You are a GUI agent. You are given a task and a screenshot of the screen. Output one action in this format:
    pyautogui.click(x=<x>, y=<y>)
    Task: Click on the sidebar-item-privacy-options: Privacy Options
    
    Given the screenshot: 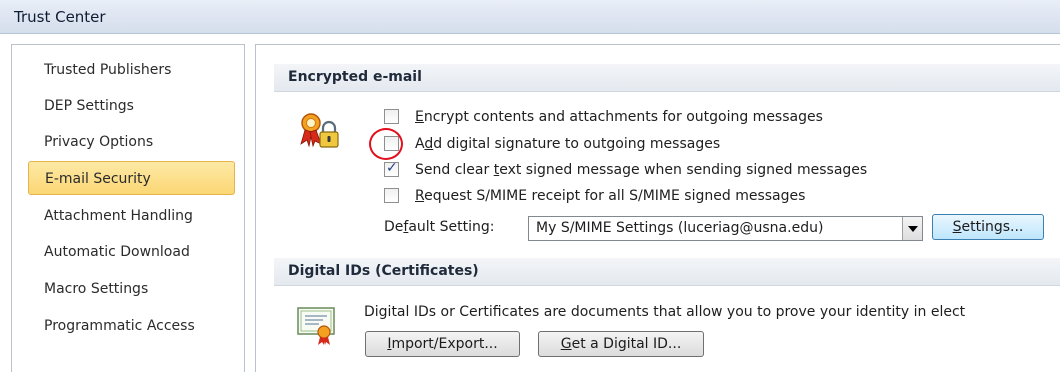 What is the action you would take?
    pyautogui.click(x=130, y=142)
    